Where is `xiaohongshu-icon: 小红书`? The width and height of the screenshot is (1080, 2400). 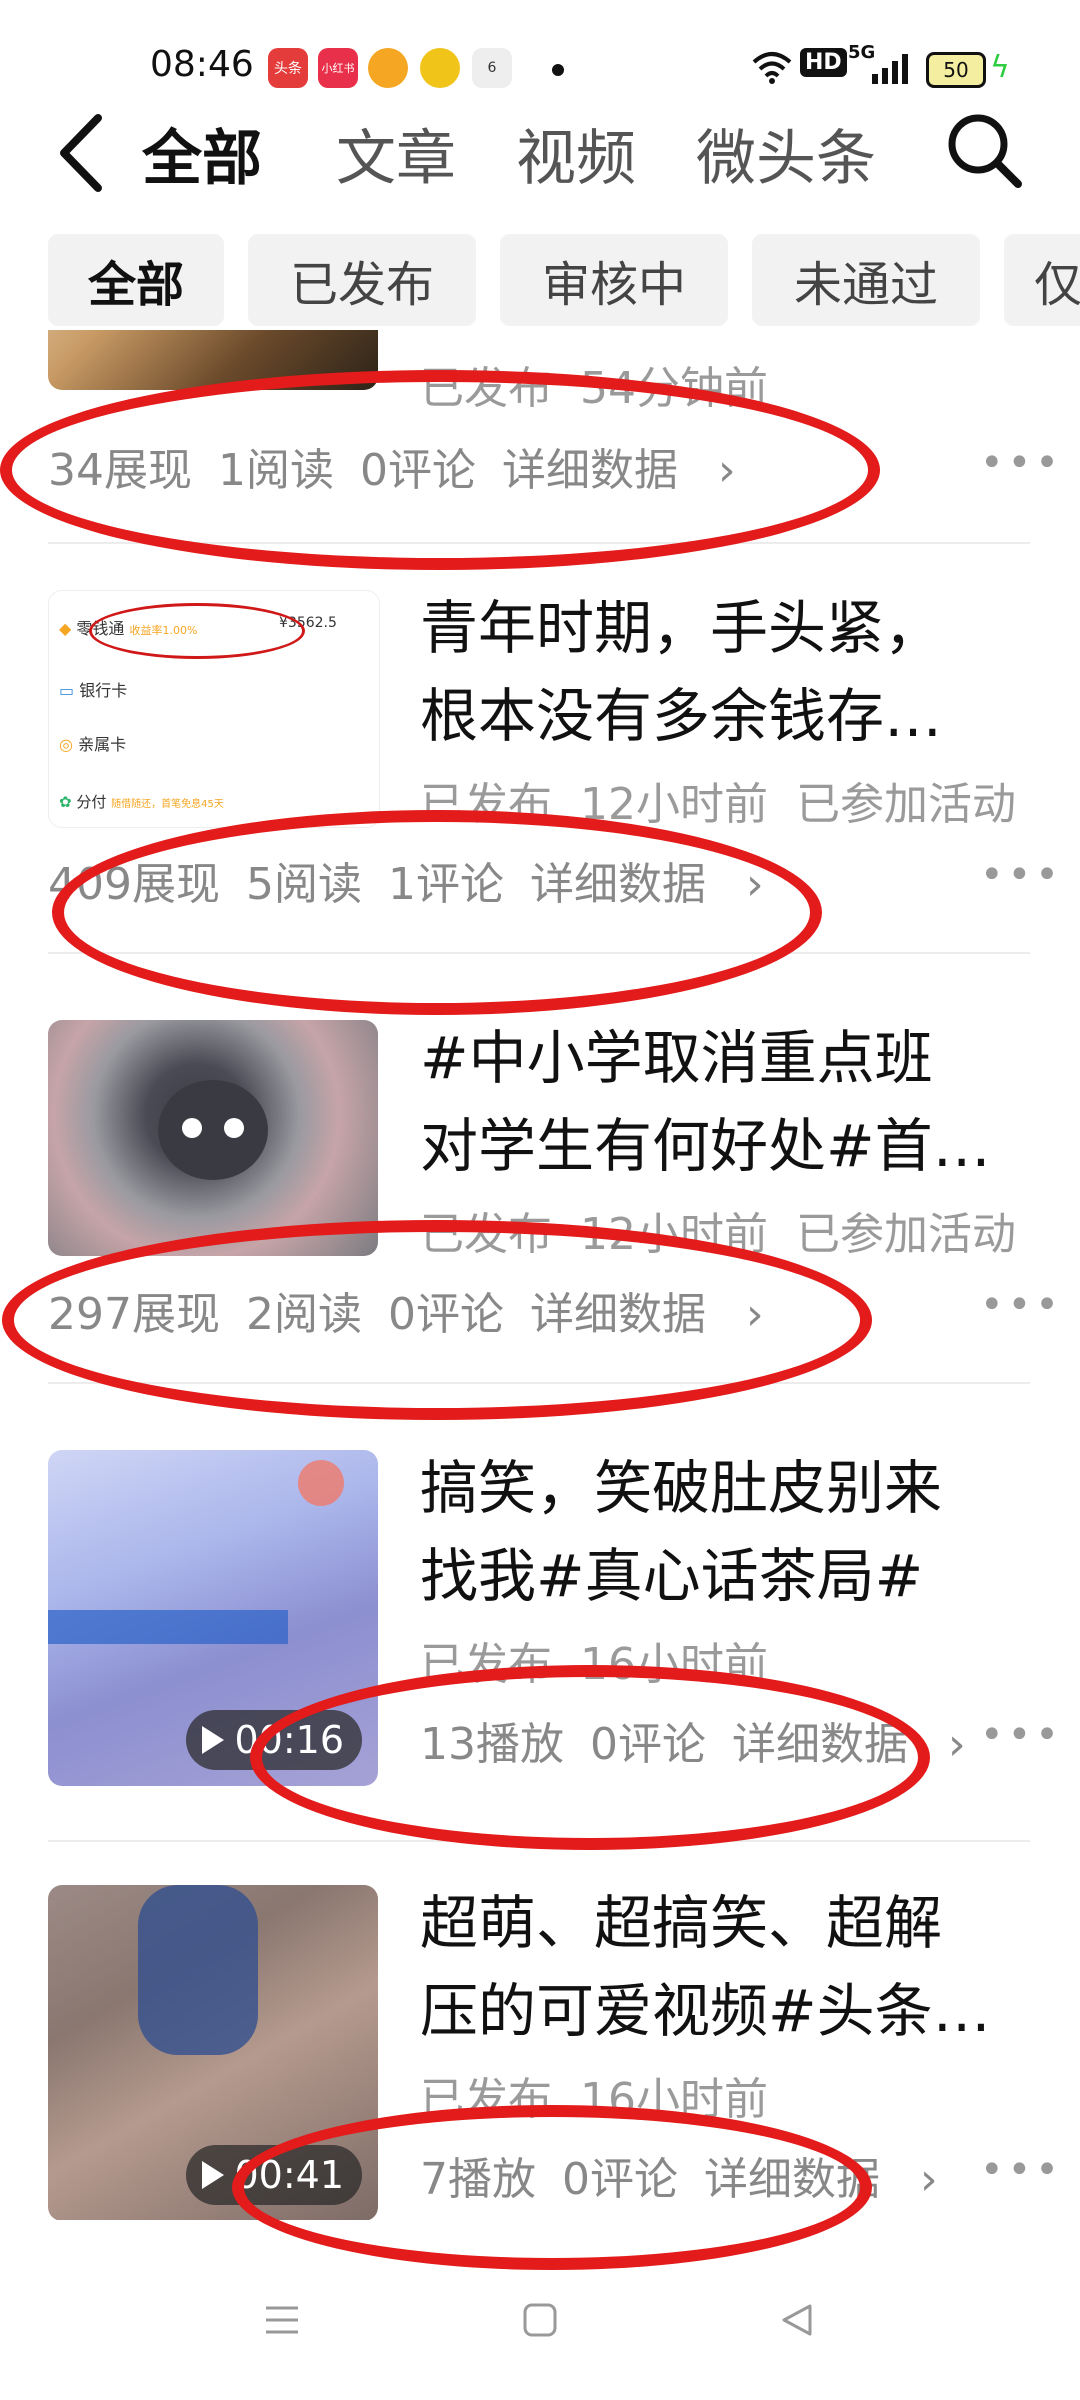 xiaohongshu-icon: 小红书 is located at coordinates (338, 68).